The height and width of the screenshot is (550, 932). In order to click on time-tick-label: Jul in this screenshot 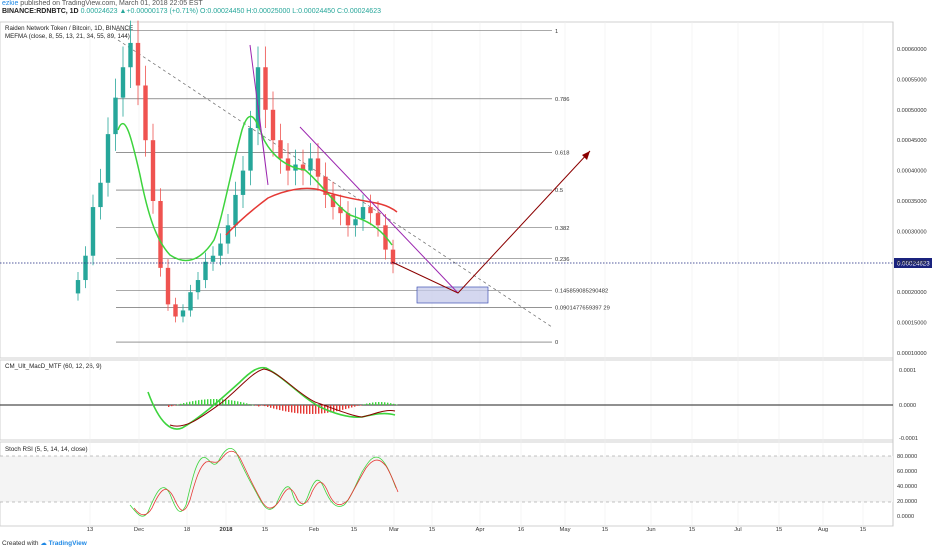, I will do `click(737, 530)`.